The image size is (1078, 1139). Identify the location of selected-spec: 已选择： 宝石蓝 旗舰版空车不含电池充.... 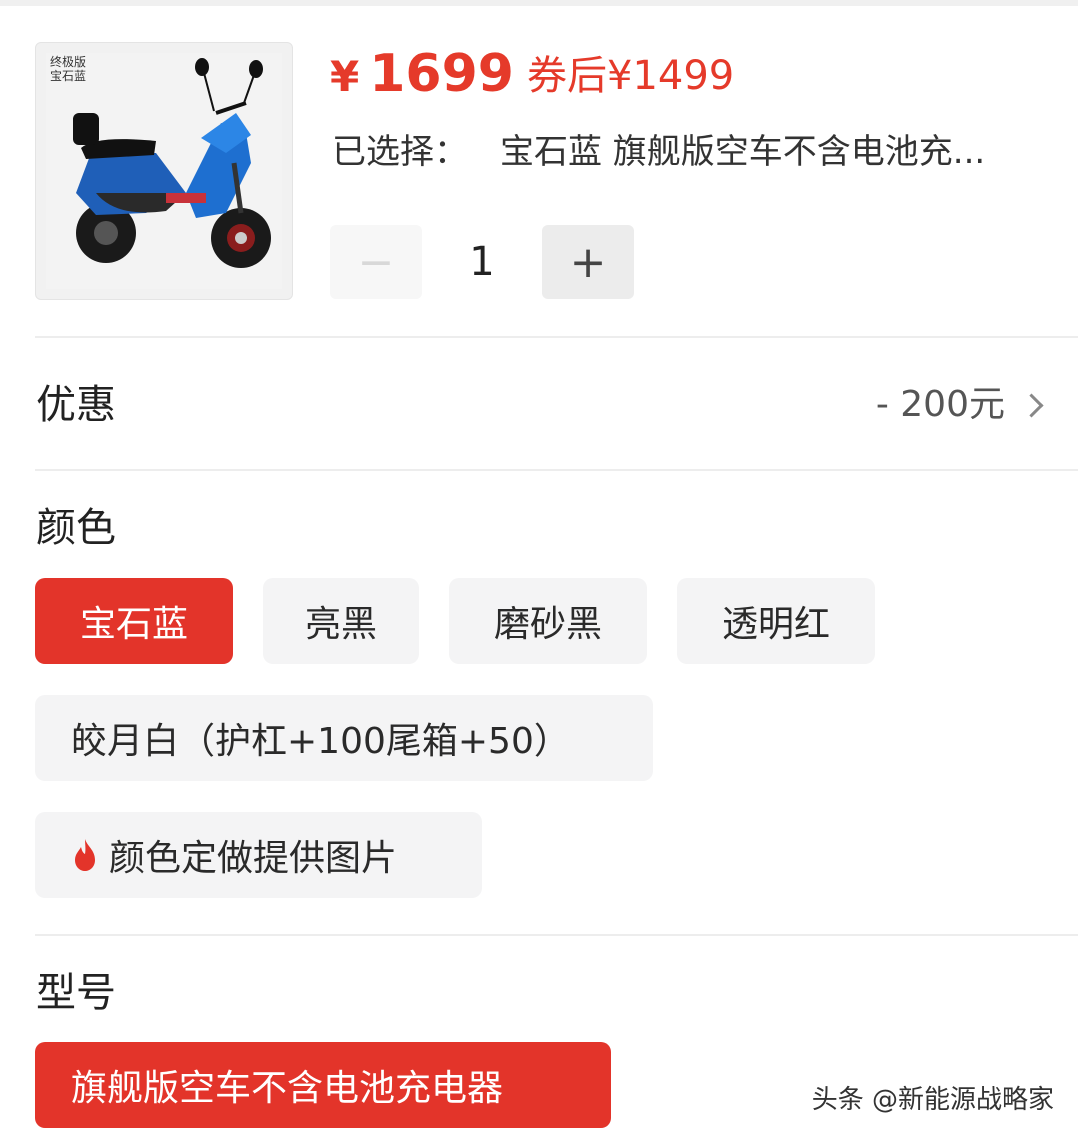
(658, 152).